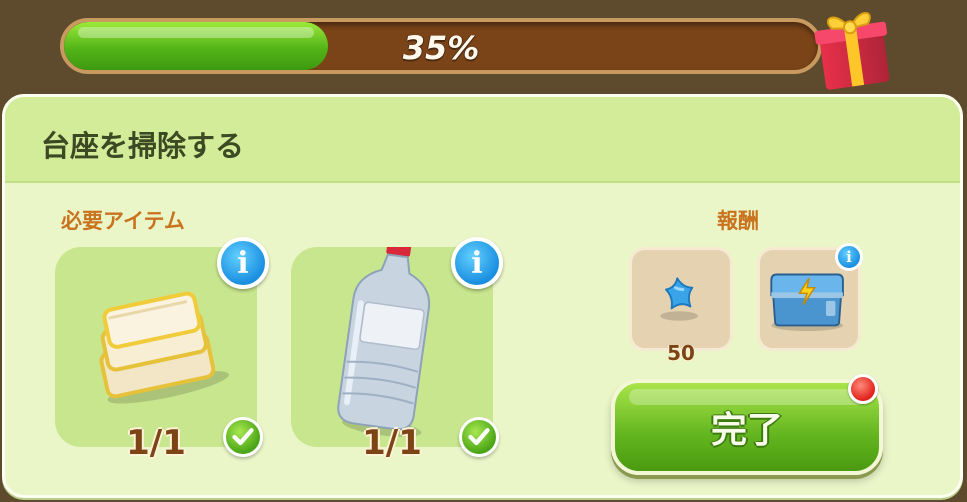 The width and height of the screenshot is (967, 502). Describe the element at coordinates (863, 389) in the screenshot. I see `notification-dot` at that location.